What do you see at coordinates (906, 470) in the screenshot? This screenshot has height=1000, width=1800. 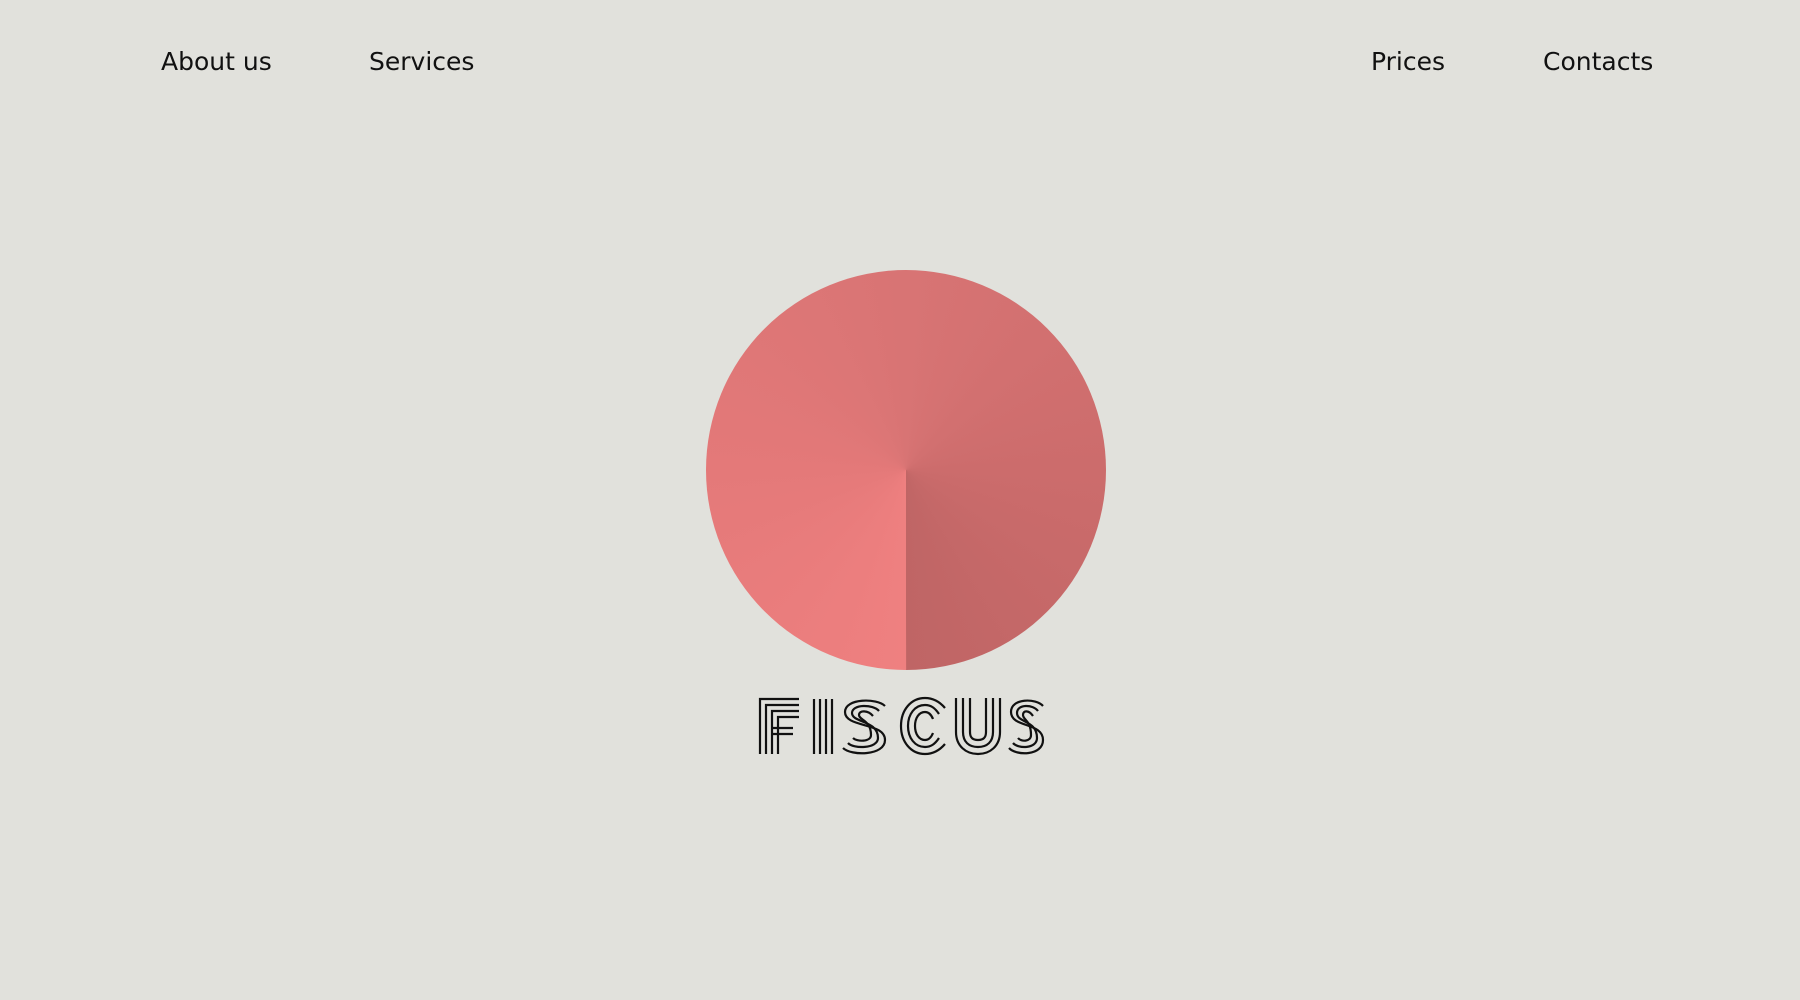 I see `pie-circle-logo-icon` at bounding box center [906, 470].